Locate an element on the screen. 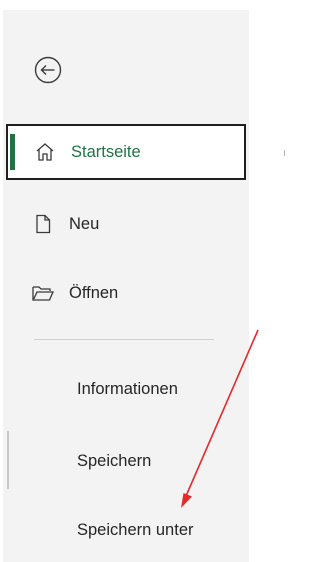 This screenshot has width=320, height=562. scroll-indicator is located at coordinates (8, 460).